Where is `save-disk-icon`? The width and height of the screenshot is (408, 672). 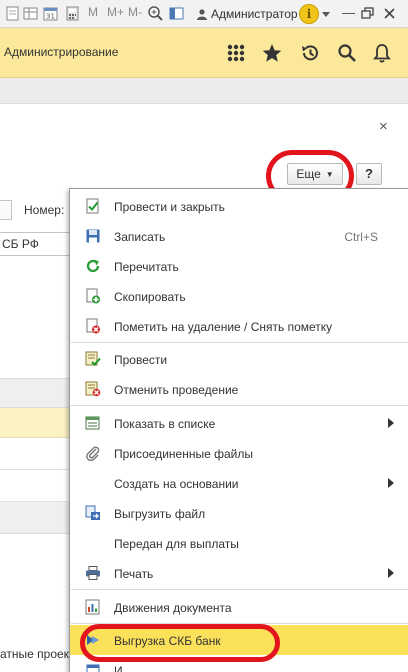
save-disk-icon is located at coordinates (93, 236).